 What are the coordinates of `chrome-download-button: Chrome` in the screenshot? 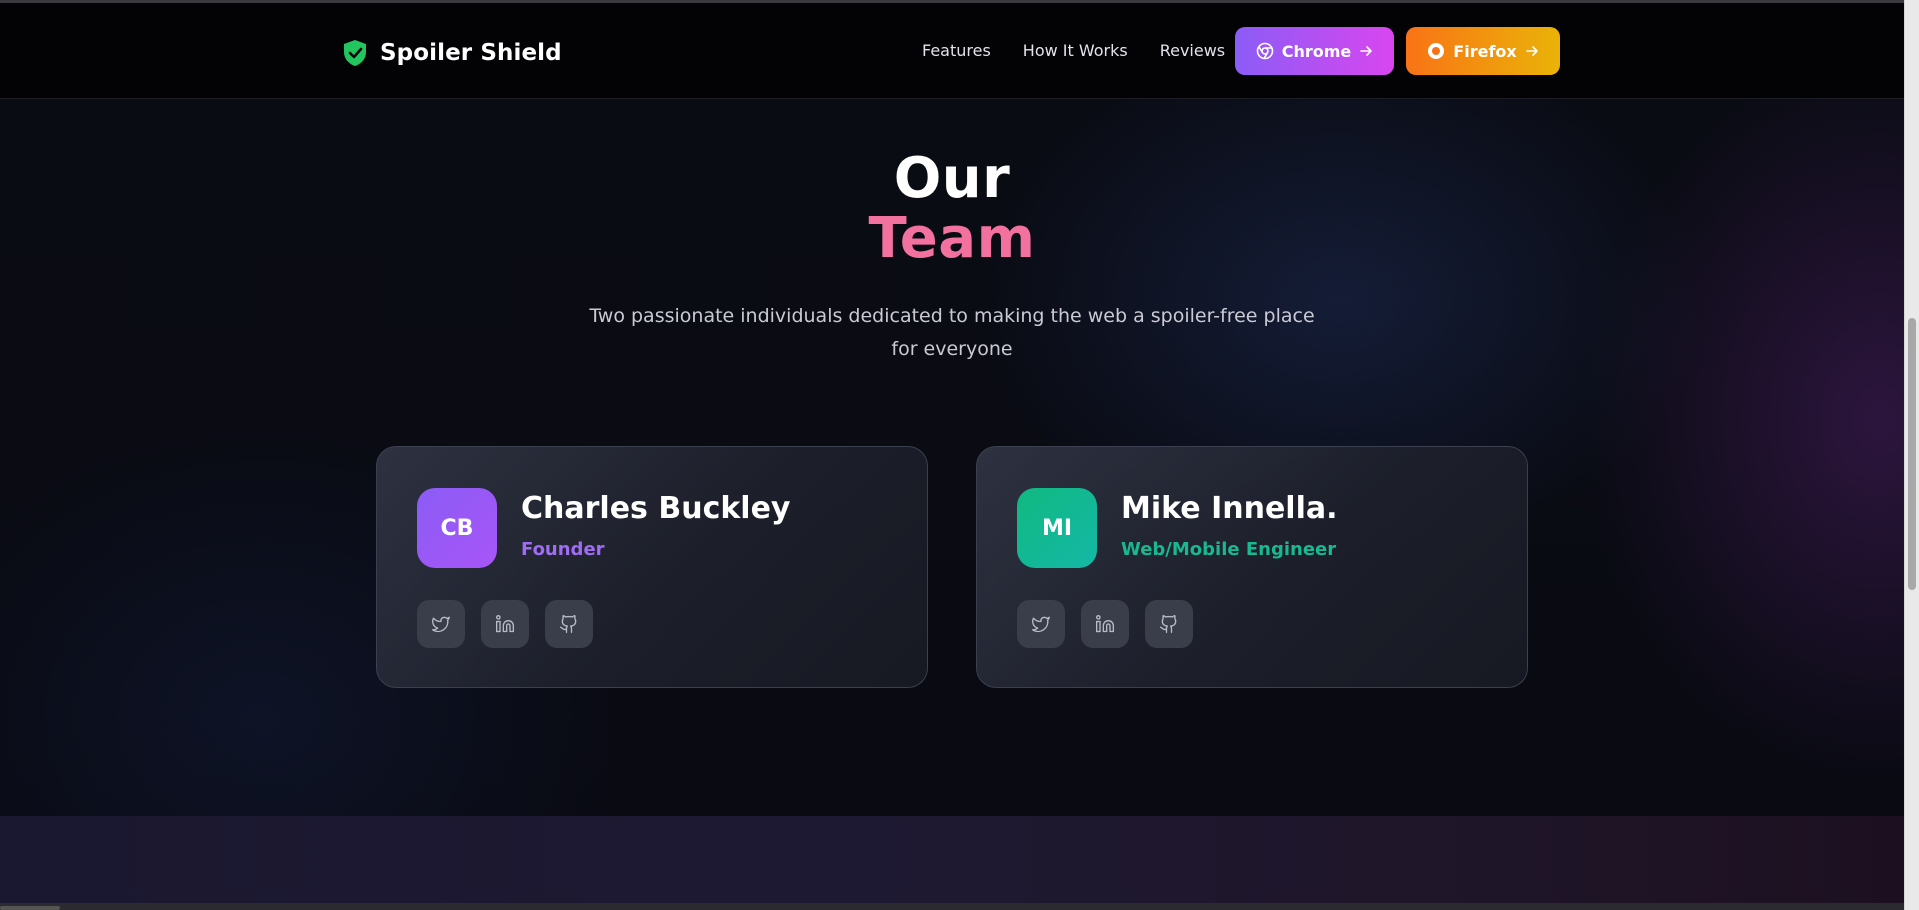 It's located at (1314, 51).